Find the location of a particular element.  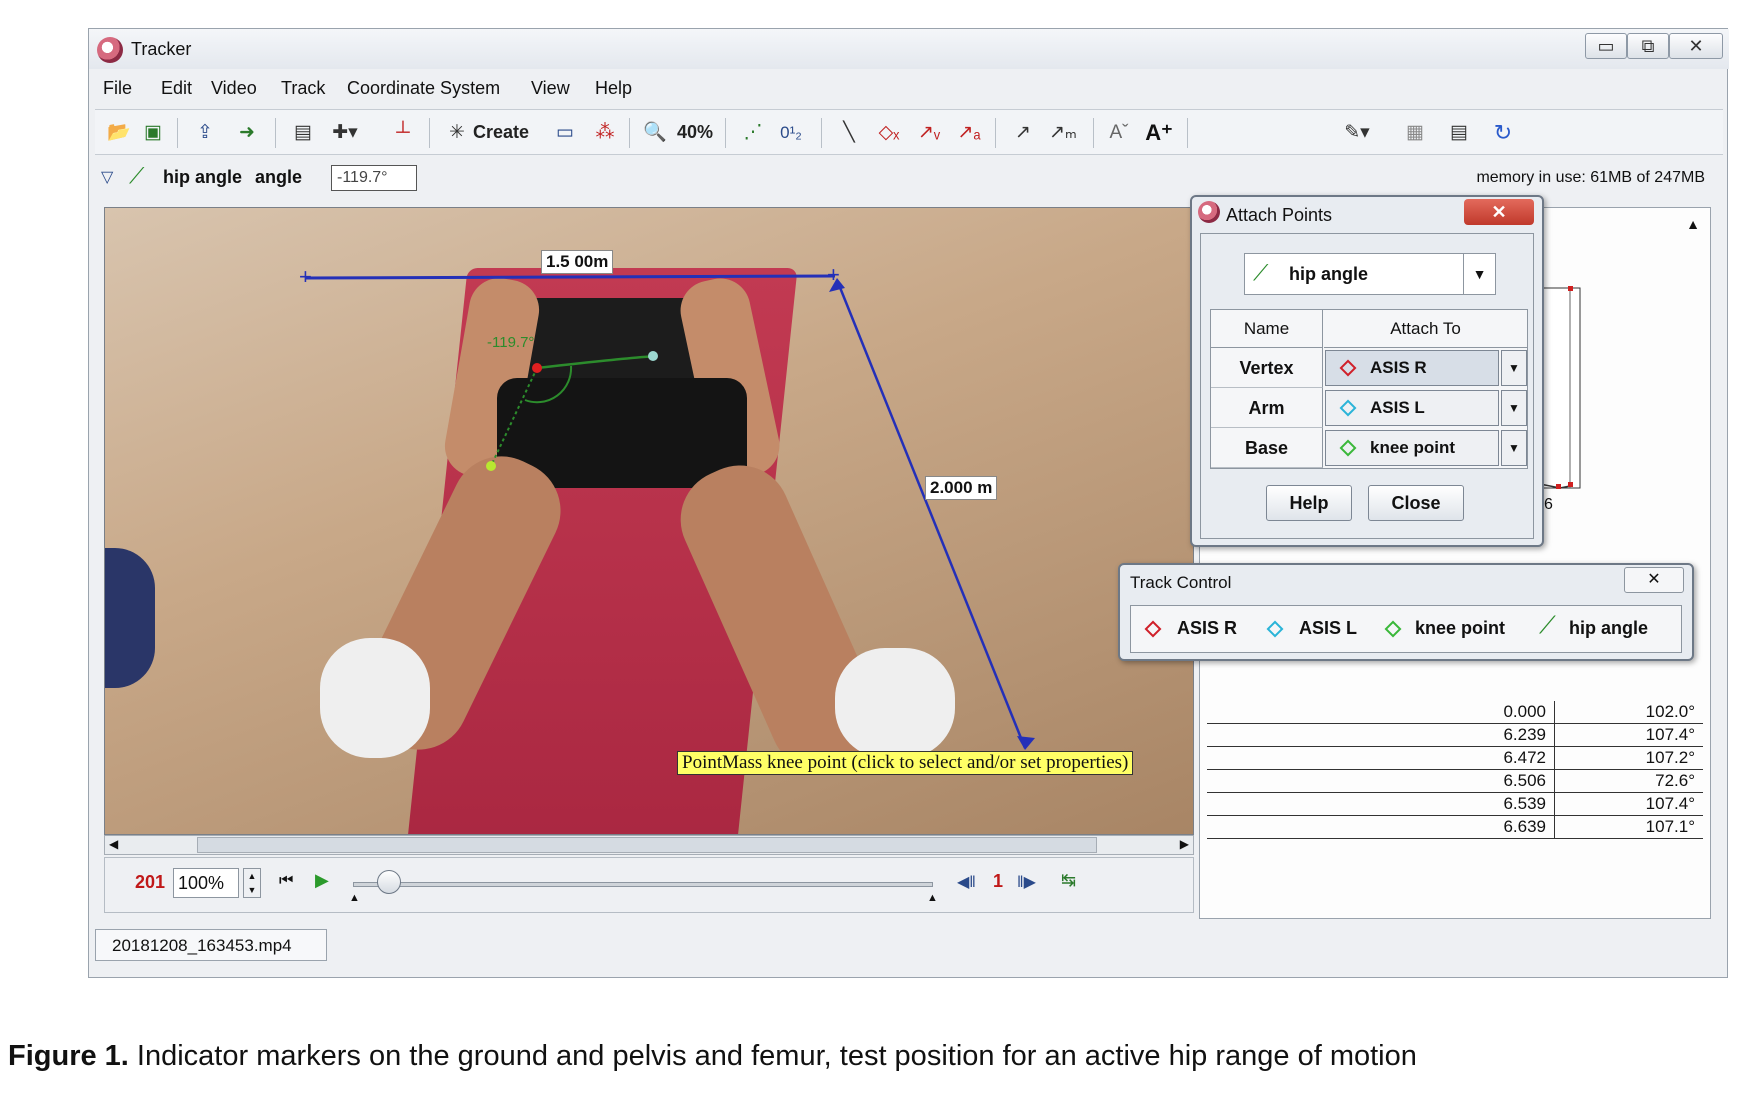

attach-base-select: knee point is located at coordinates (1412, 448).